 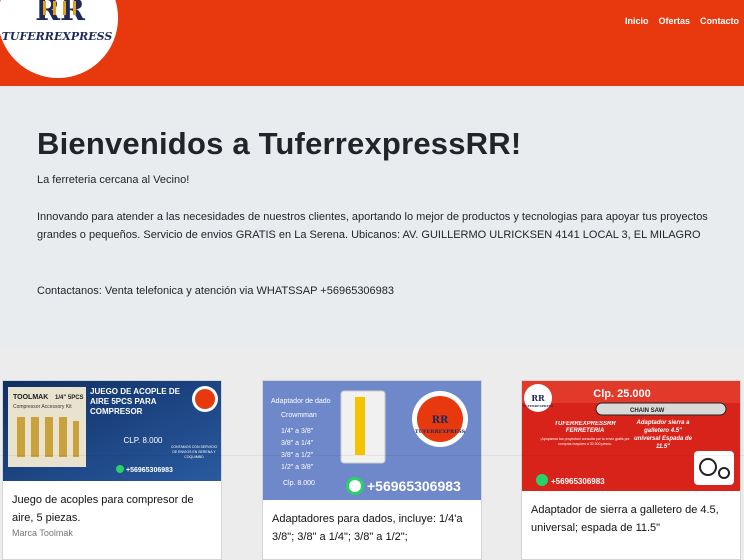 What do you see at coordinates (30, 397) in the screenshot?
I see `kit-brand: TOOLMAK` at bounding box center [30, 397].